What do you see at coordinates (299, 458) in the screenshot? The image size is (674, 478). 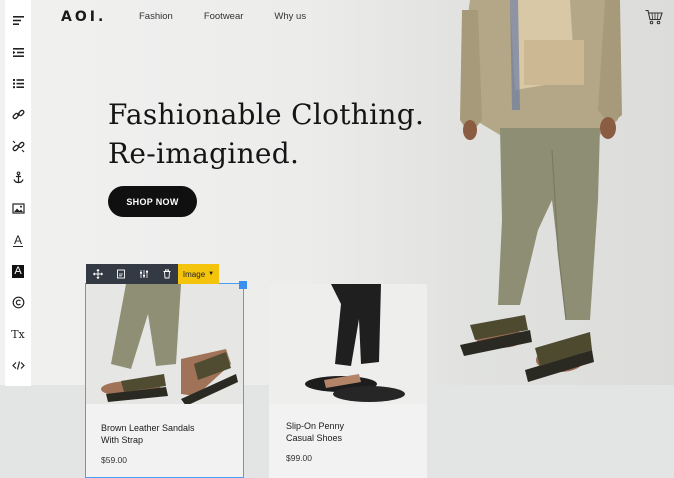 I see `product-price: $99.00` at bounding box center [299, 458].